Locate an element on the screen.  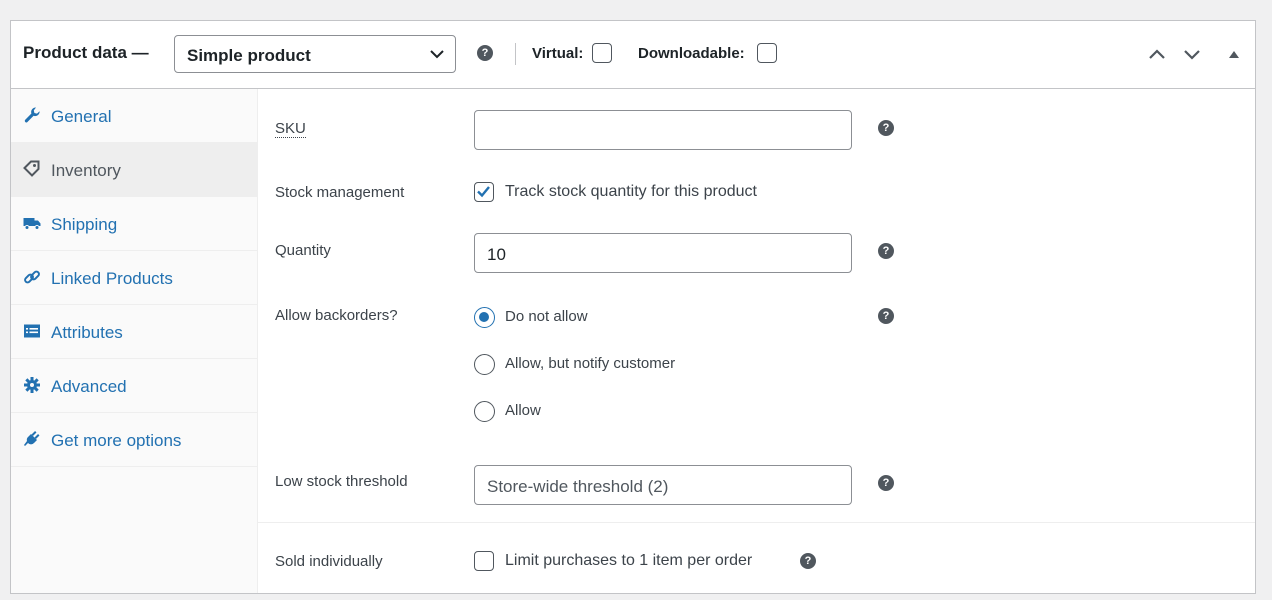
tab-general-label: General is located at coordinates (81, 116).